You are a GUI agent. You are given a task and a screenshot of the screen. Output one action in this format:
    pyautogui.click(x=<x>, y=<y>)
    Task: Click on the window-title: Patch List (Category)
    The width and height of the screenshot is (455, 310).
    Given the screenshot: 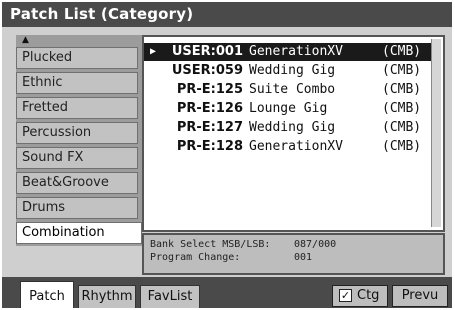 What is the action you would take?
    pyautogui.click(x=227, y=14)
    